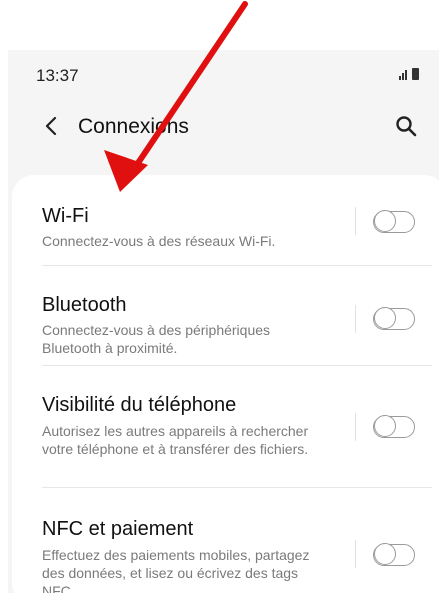 The image size is (439, 593). I want to click on setting-description: Connectez-vous à des réseaux Wi-Fi., so click(159, 241).